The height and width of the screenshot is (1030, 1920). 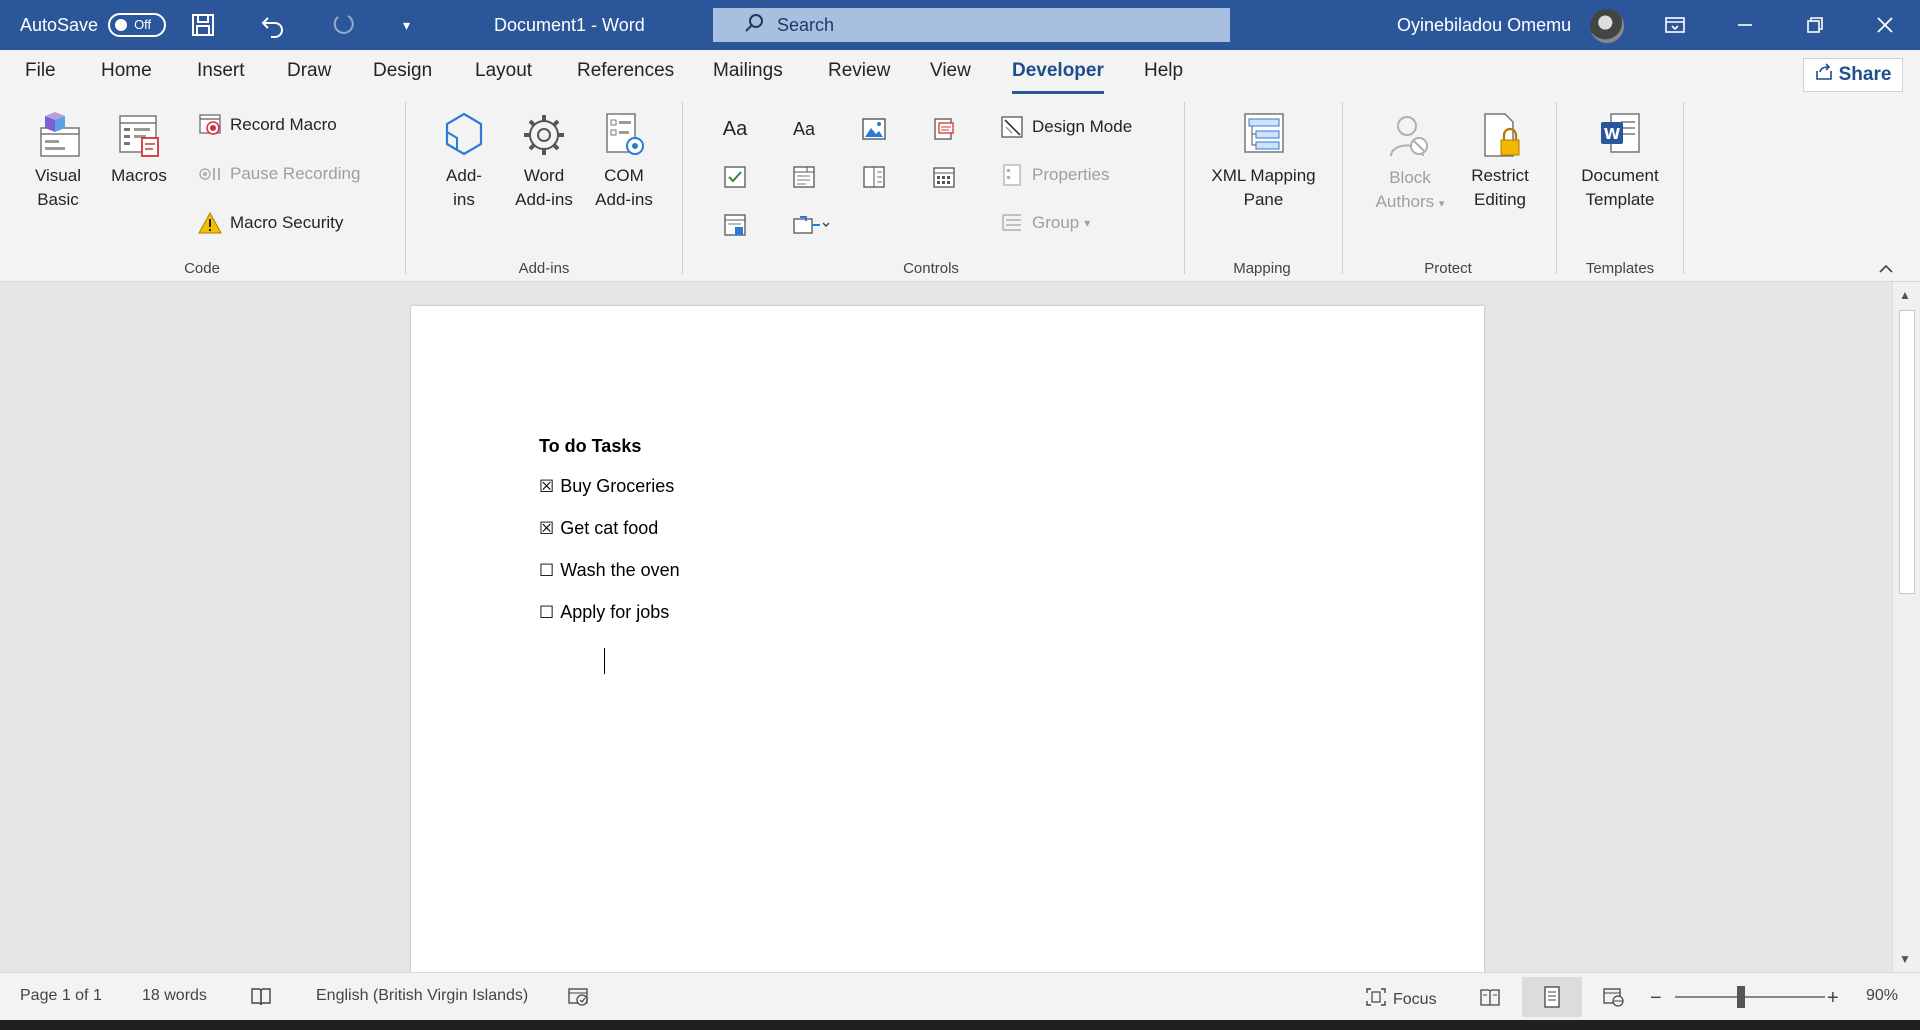 What do you see at coordinates (1741, 997) in the screenshot?
I see `zoom-slider-thumb` at bounding box center [1741, 997].